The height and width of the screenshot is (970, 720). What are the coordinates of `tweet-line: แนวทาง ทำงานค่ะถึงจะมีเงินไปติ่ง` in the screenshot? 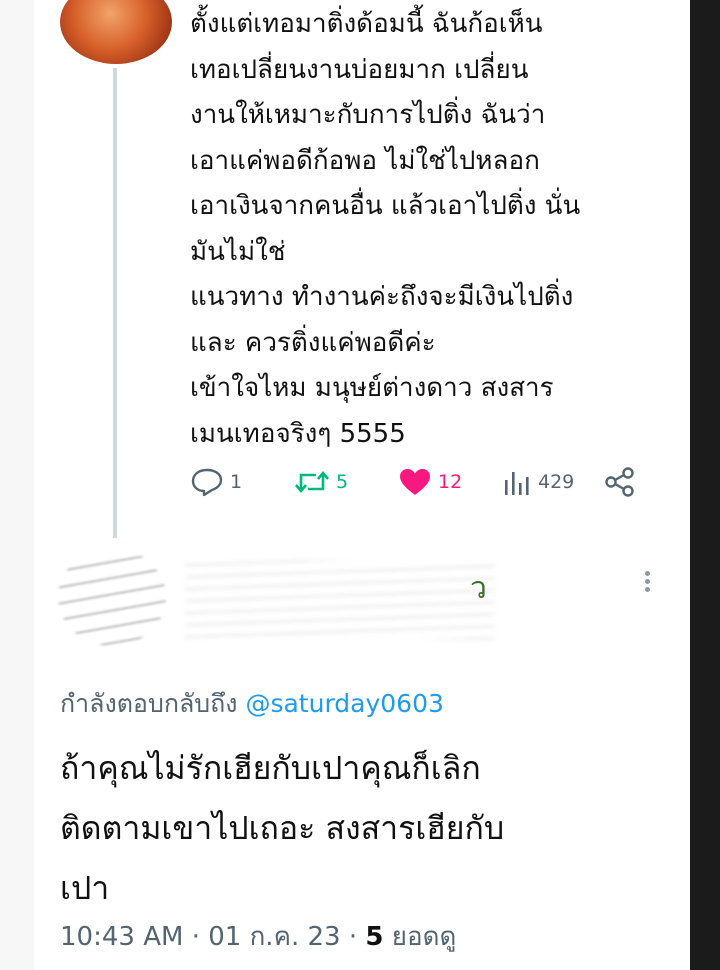 It's located at (382, 297).